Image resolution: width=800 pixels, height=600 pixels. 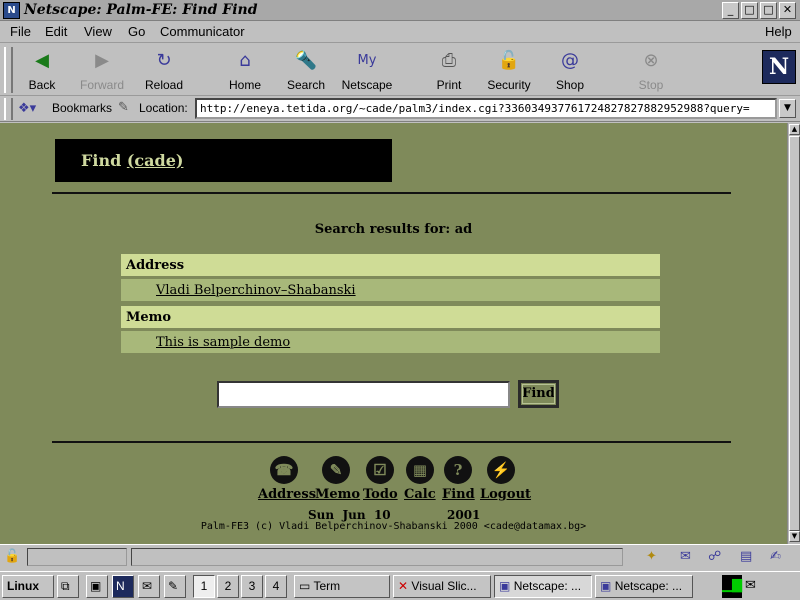 I want to click on menu-view: View, so click(x=98, y=31).